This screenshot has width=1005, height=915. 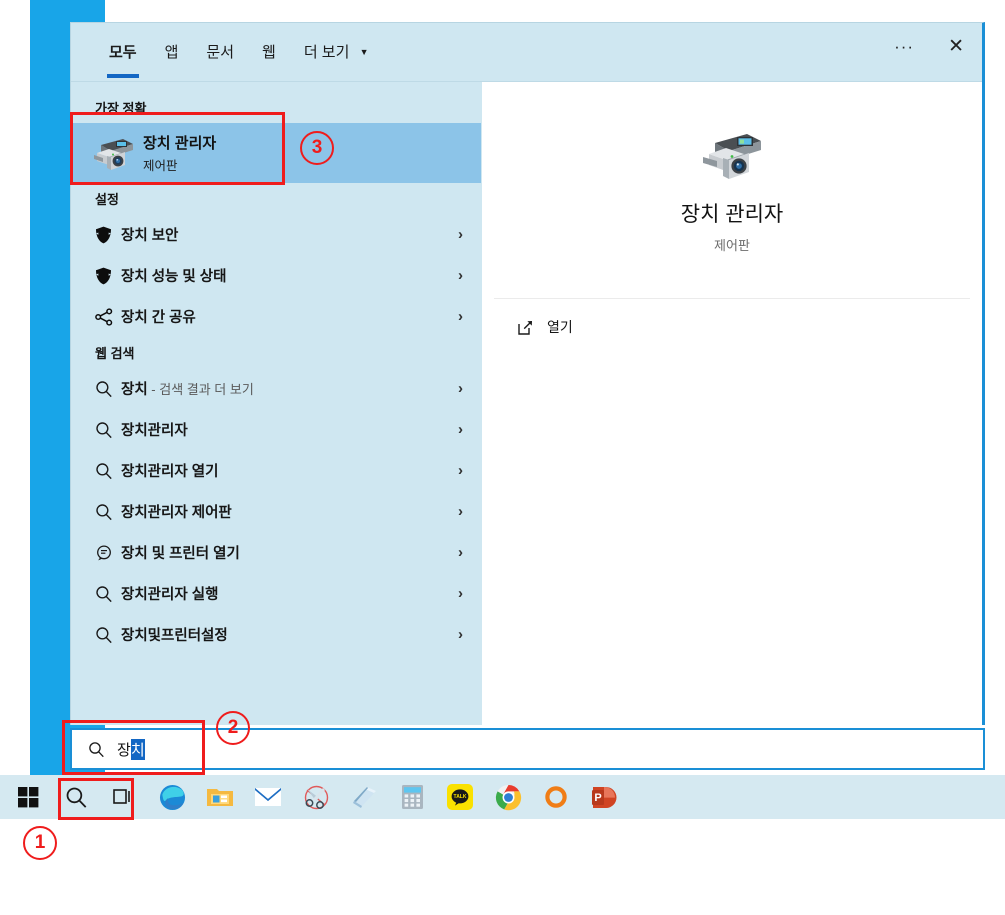 What do you see at coordinates (268, 797) in the screenshot?
I see `mail-button` at bounding box center [268, 797].